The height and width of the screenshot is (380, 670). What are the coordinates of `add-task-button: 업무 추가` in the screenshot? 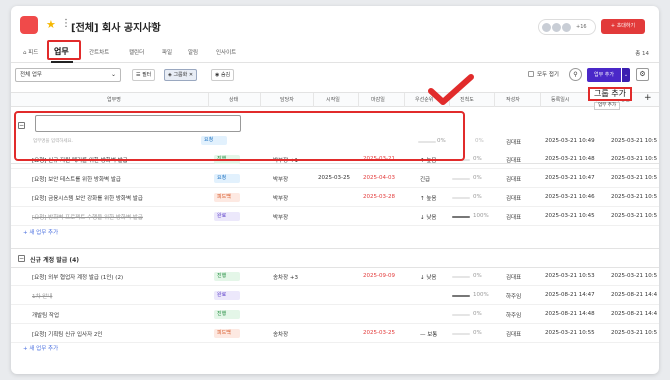 It's located at (604, 75).